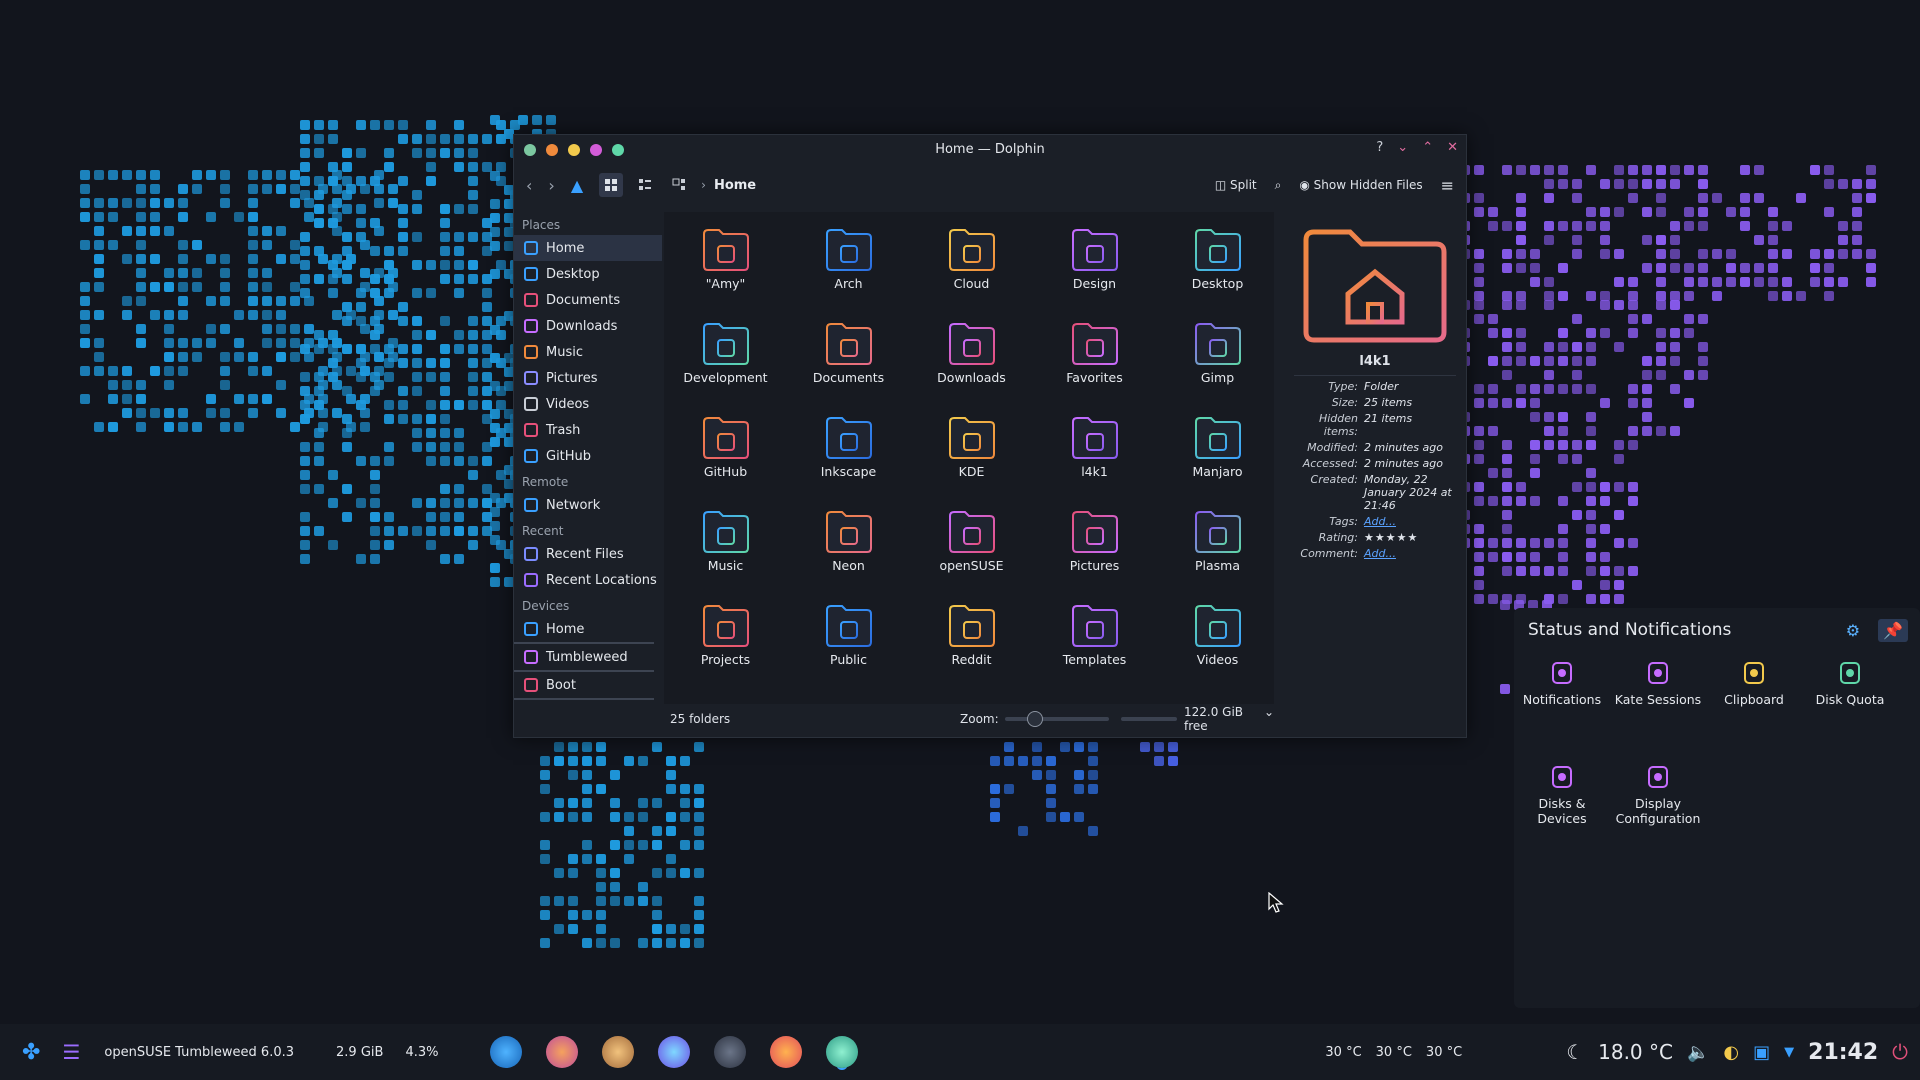 The image size is (1920, 1080). Describe the element at coordinates (971, 353) in the screenshot. I see `folder-item: Downloads` at that location.